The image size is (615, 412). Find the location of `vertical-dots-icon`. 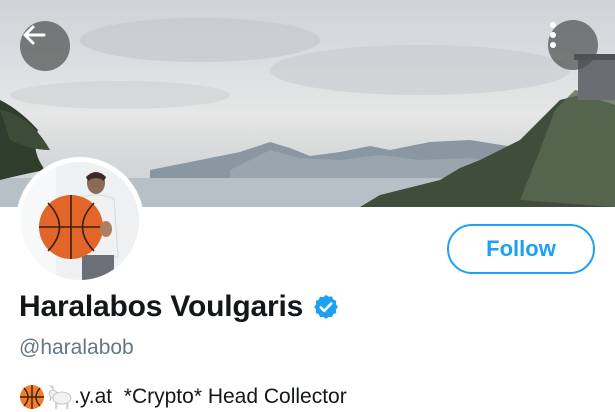

vertical-dots-icon is located at coordinates (553, 35).